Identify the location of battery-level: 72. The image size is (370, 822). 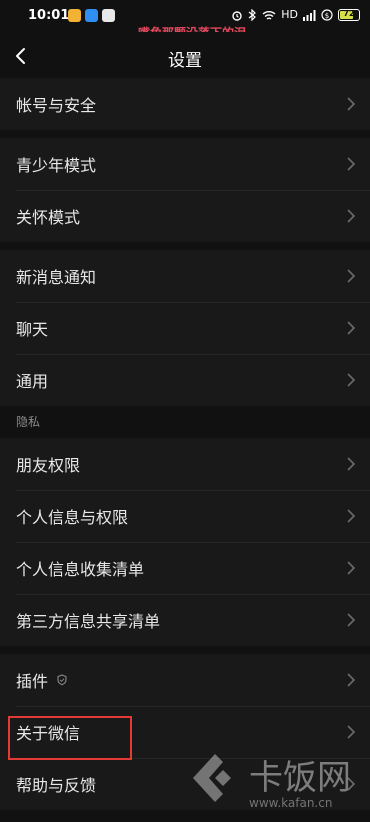
(349, 13).